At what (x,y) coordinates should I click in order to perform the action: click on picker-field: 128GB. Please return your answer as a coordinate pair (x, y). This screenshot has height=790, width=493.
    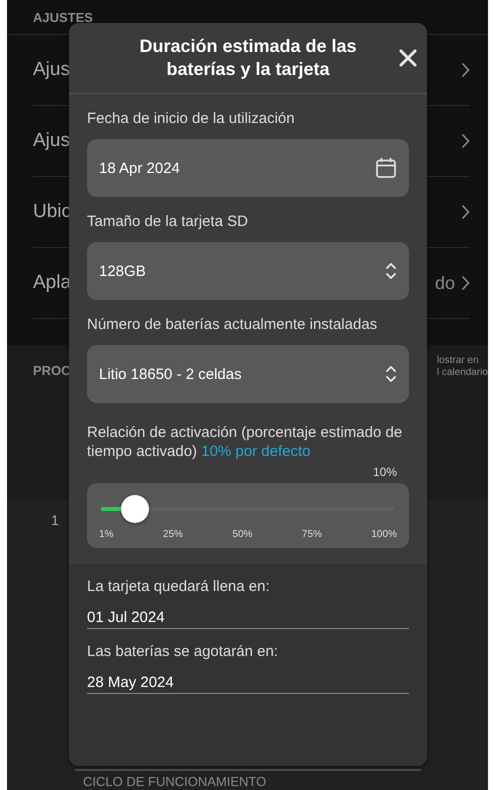
    Looking at the image, I should click on (248, 271).